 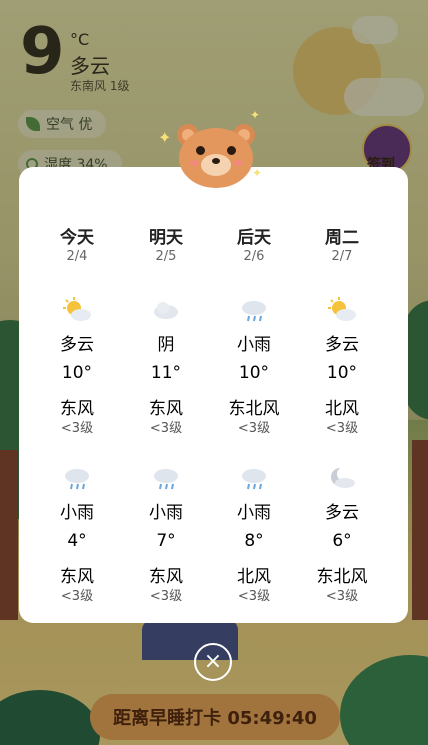 I want to click on day-name: 周二, so click(x=342, y=238).